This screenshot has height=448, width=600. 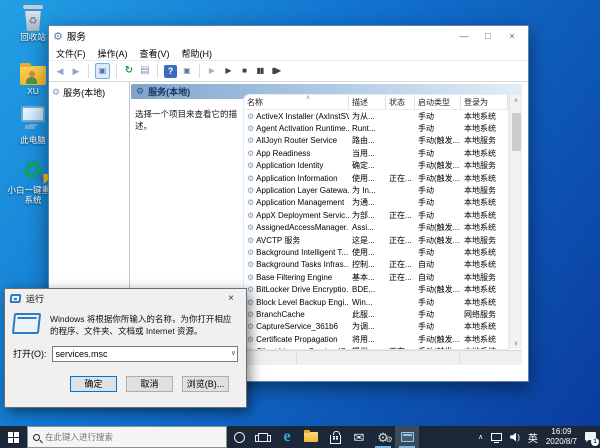 What do you see at coordinates (516, 100) in the screenshot?
I see `scroll-up-icon: ∧` at bounding box center [516, 100].